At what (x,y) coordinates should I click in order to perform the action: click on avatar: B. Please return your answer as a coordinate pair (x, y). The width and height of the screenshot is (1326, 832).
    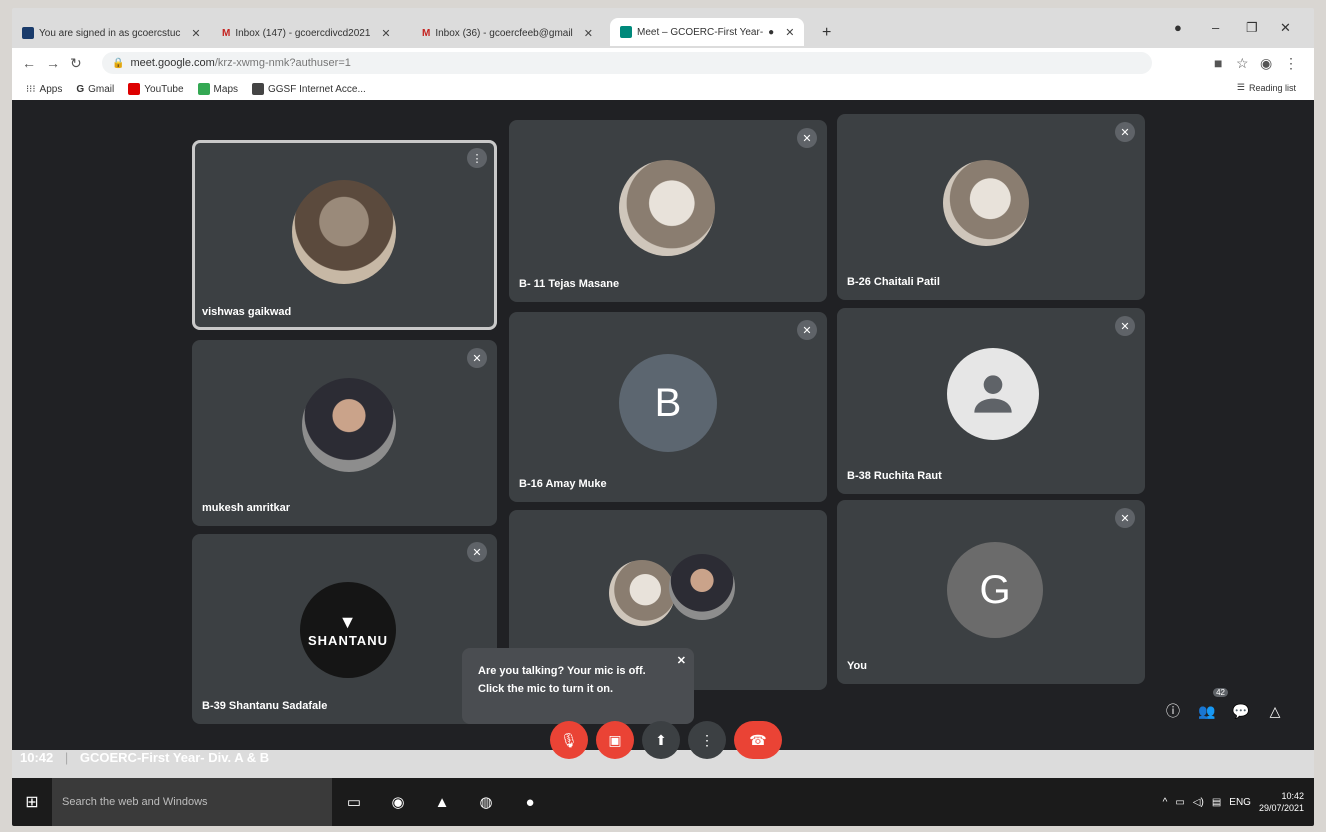
    Looking at the image, I should click on (668, 403).